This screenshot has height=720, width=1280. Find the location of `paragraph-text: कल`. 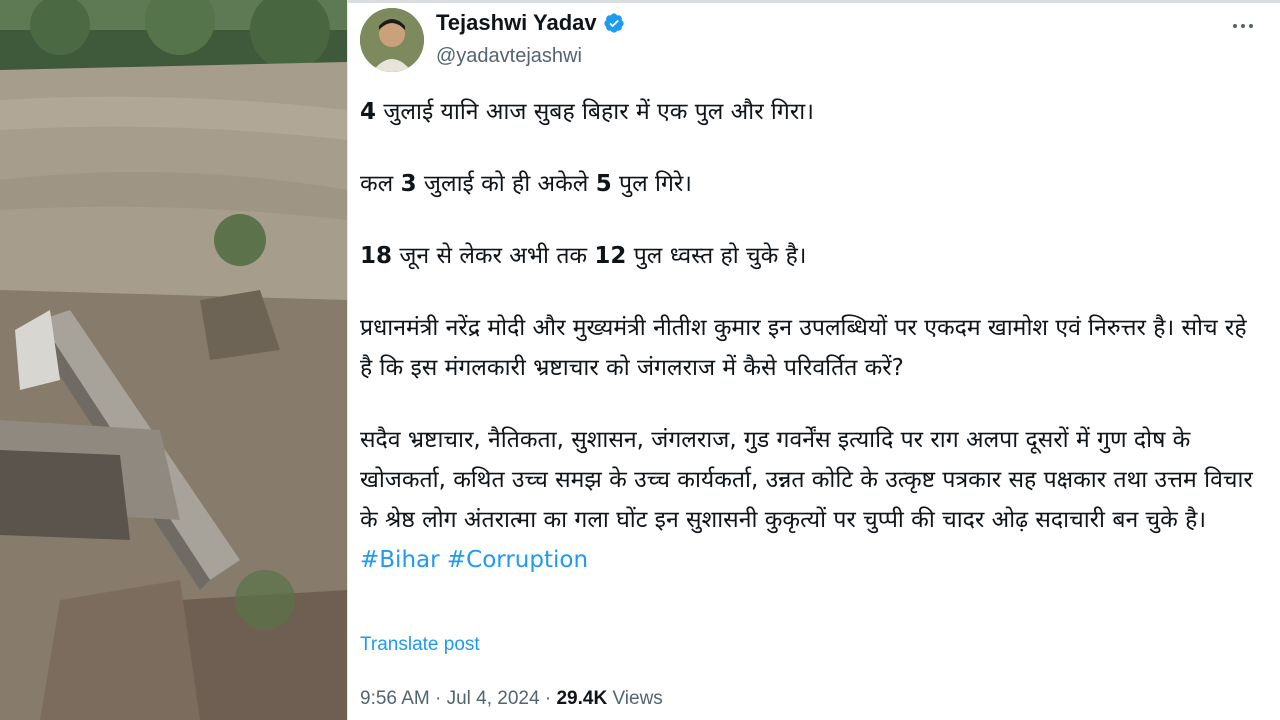

paragraph-text: कल is located at coordinates (380, 184).